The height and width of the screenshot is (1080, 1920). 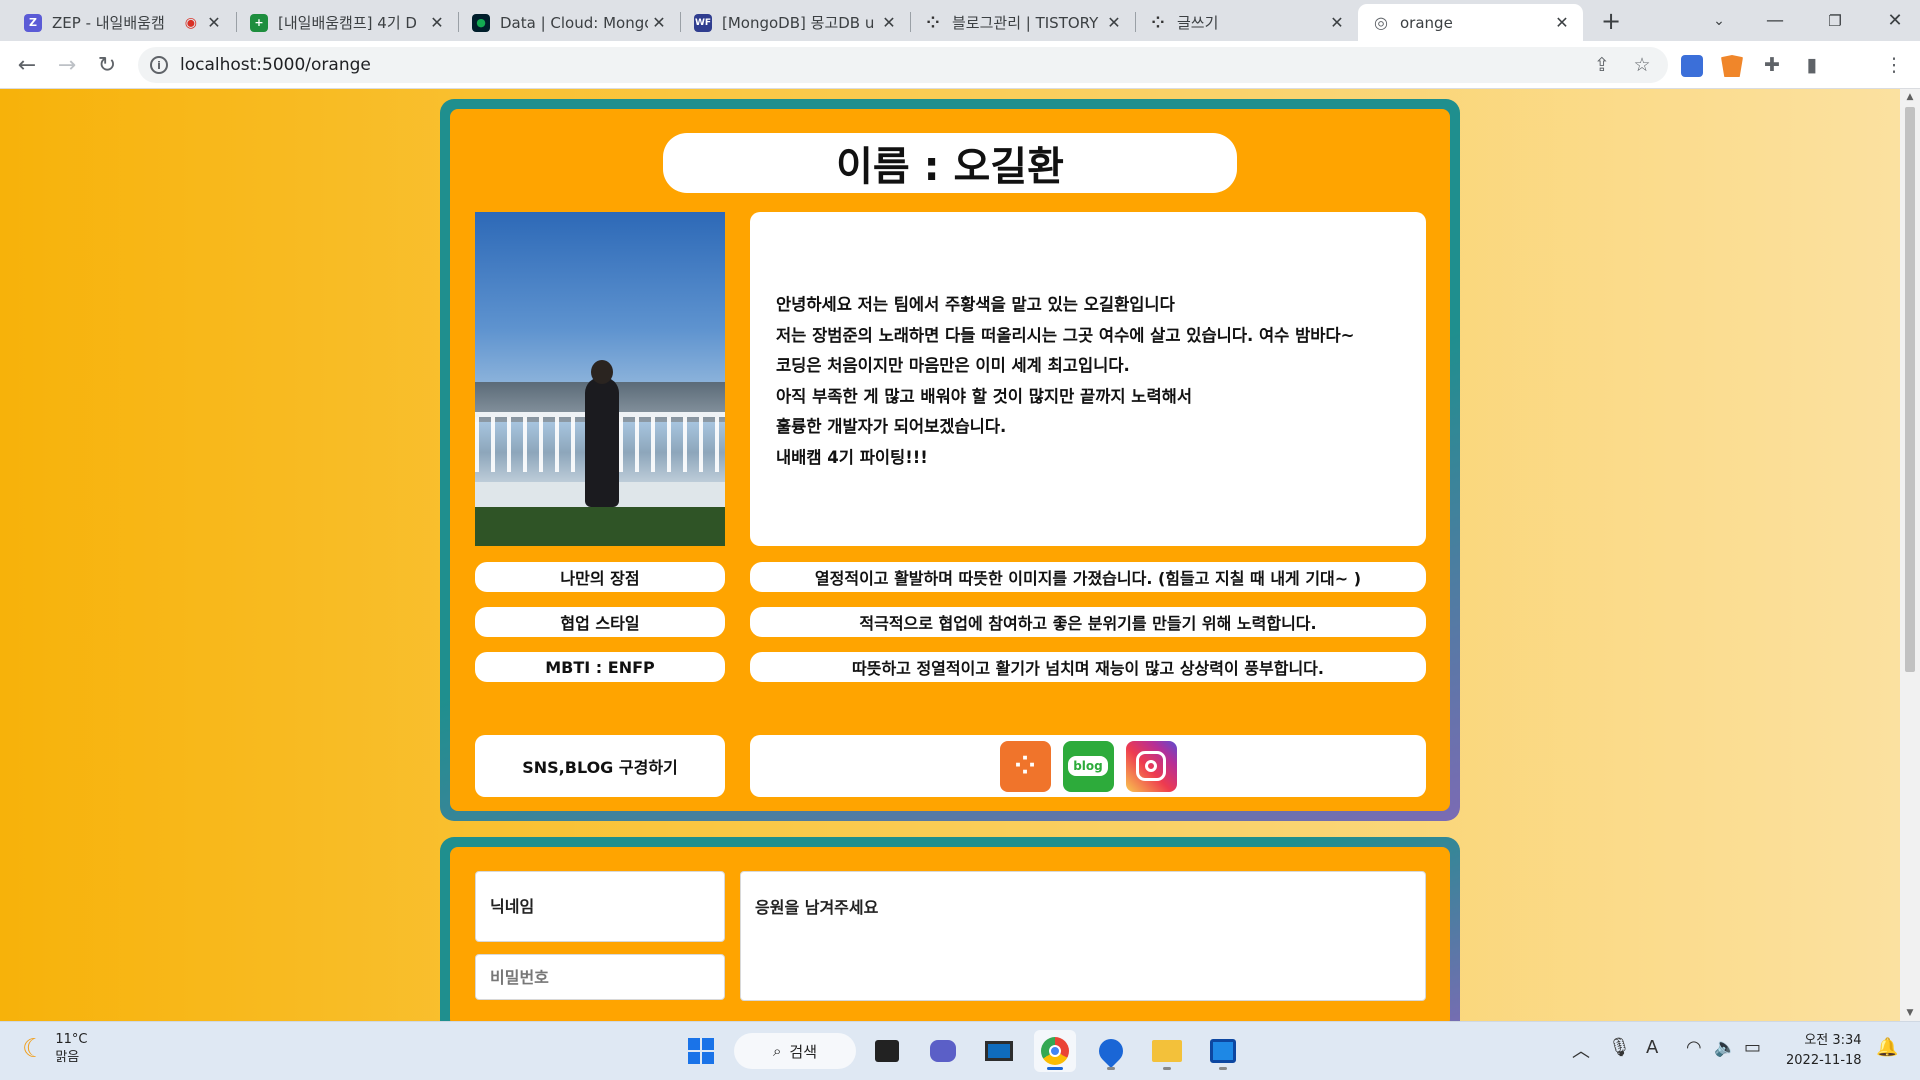 I want to click on app-window-icon, so click(x=1223, y=1051).